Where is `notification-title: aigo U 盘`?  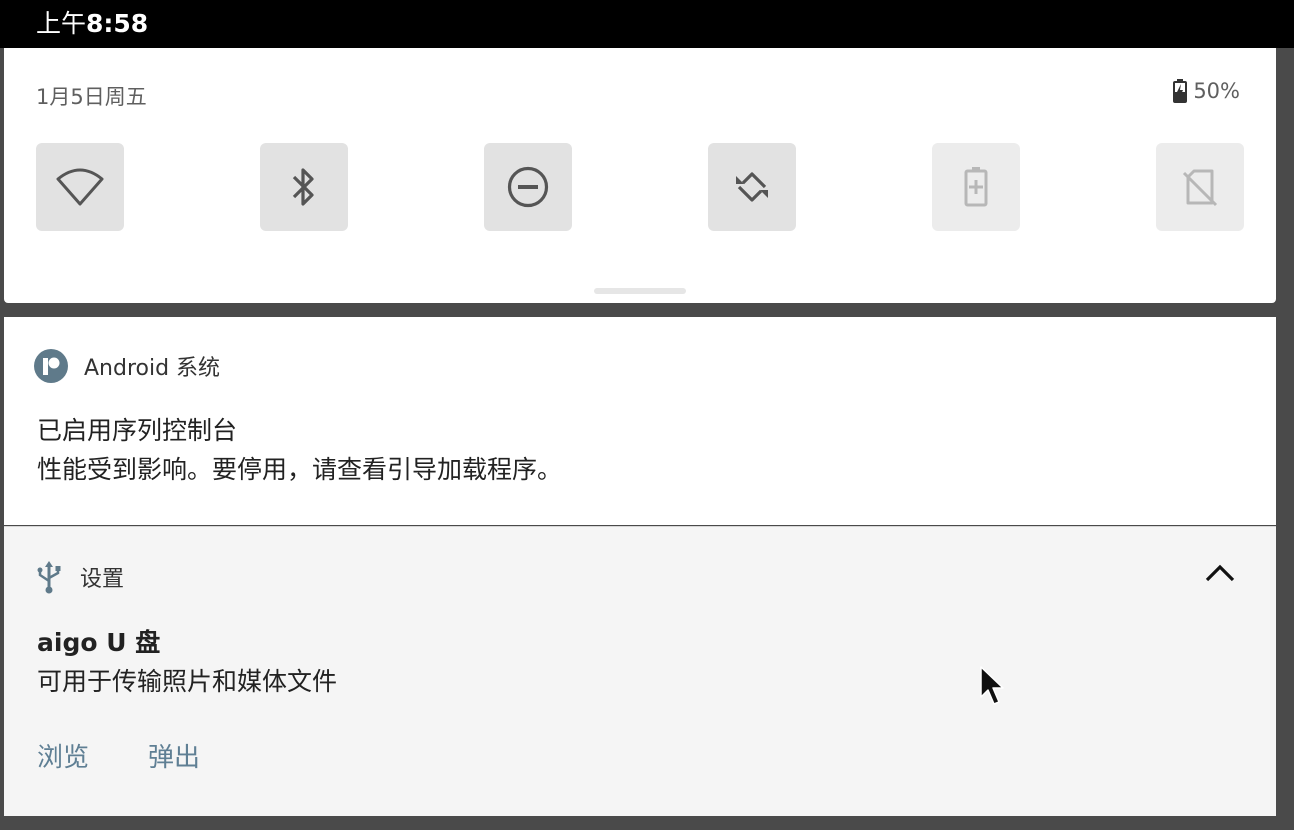 notification-title: aigo U 盘 is located at coordinates (99, 642).